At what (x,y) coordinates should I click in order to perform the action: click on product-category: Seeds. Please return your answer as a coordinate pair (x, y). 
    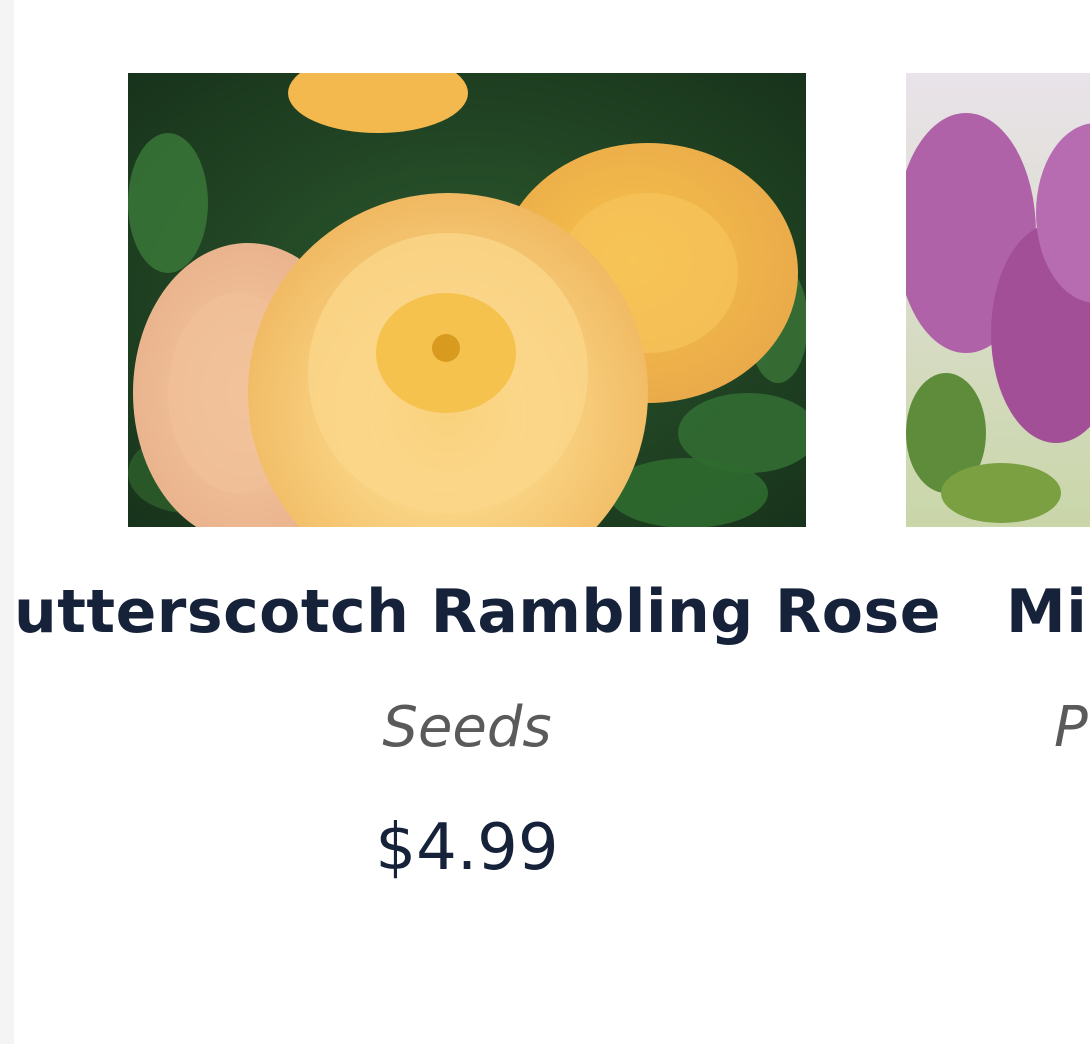
    Looking at the image, I should click on (467, 727).